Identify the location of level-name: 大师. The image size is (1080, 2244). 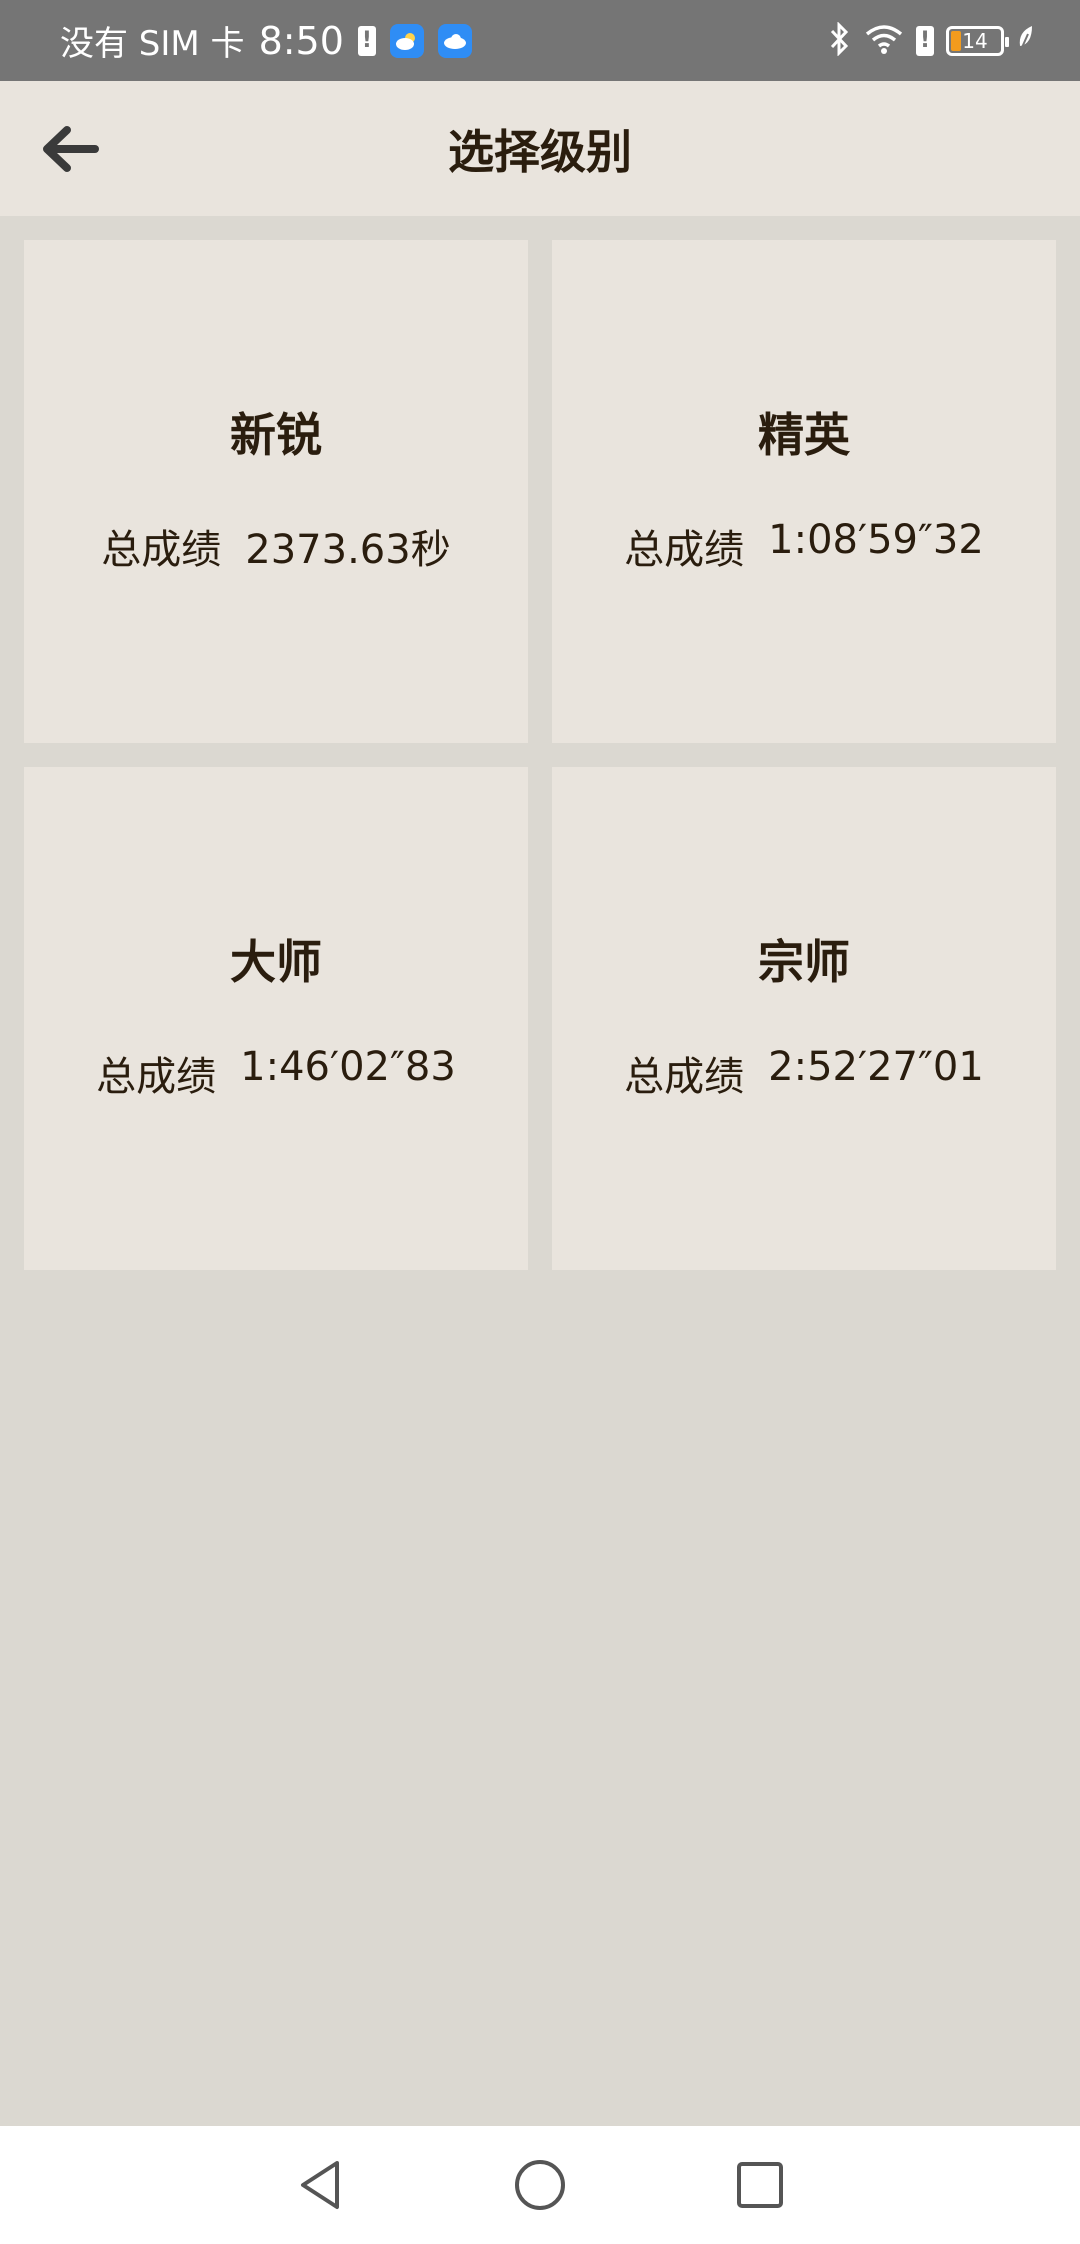
(276, 961).